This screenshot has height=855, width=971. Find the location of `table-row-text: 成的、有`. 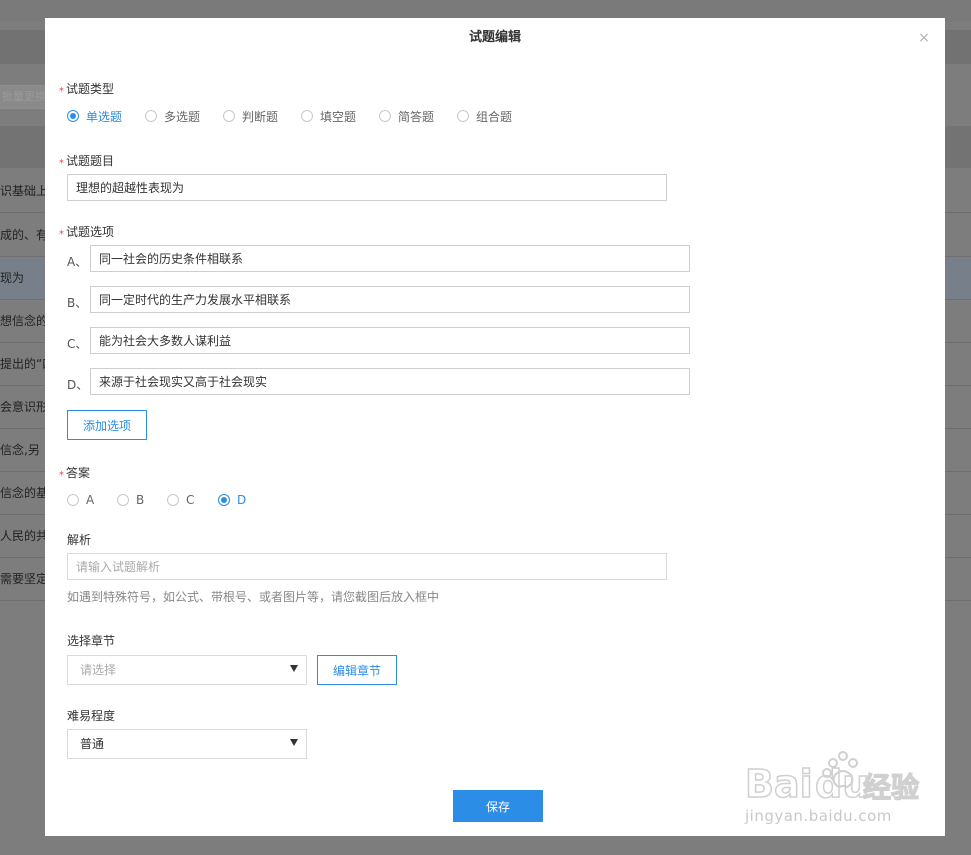

table-row-text: 成的、有 is located at coordinates (23, 235).